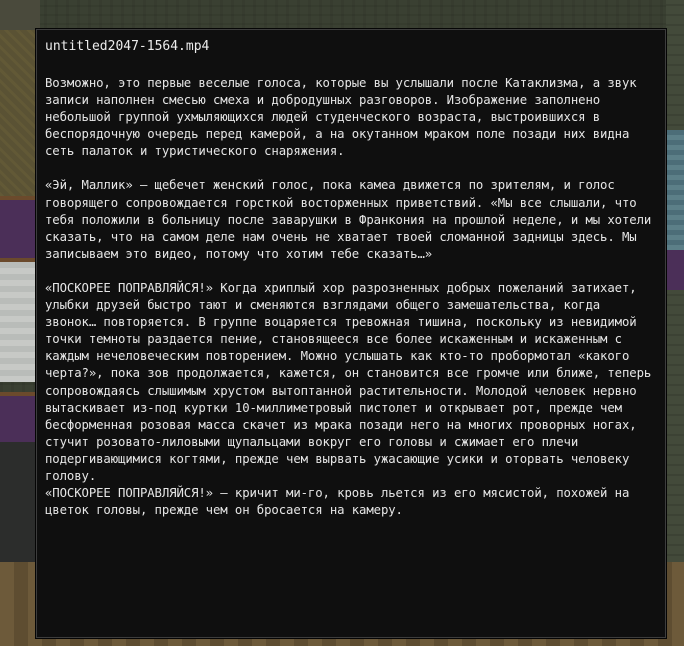 The width and height of the screenshot is (684, 646). Describe the element at coordinates (675, 323) in the screenshot. I see `terrain-tile-right` at that location.